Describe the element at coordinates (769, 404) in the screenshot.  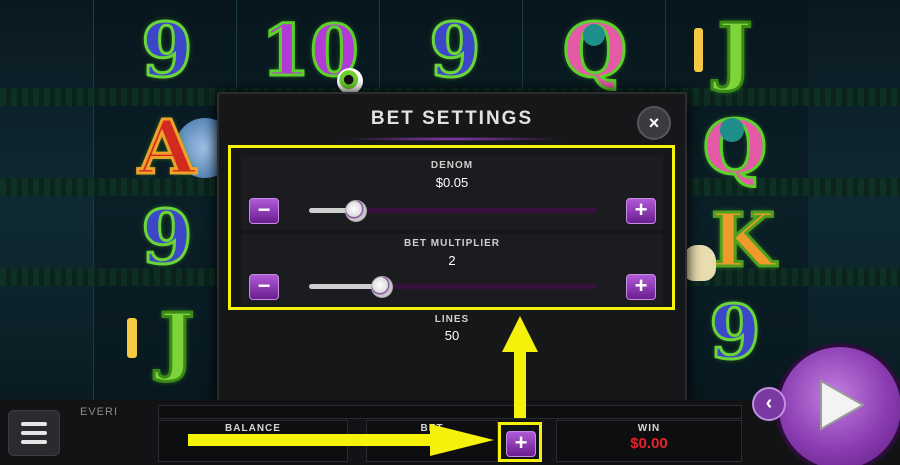
I see `chevron-left-icon: ‹` at that location.